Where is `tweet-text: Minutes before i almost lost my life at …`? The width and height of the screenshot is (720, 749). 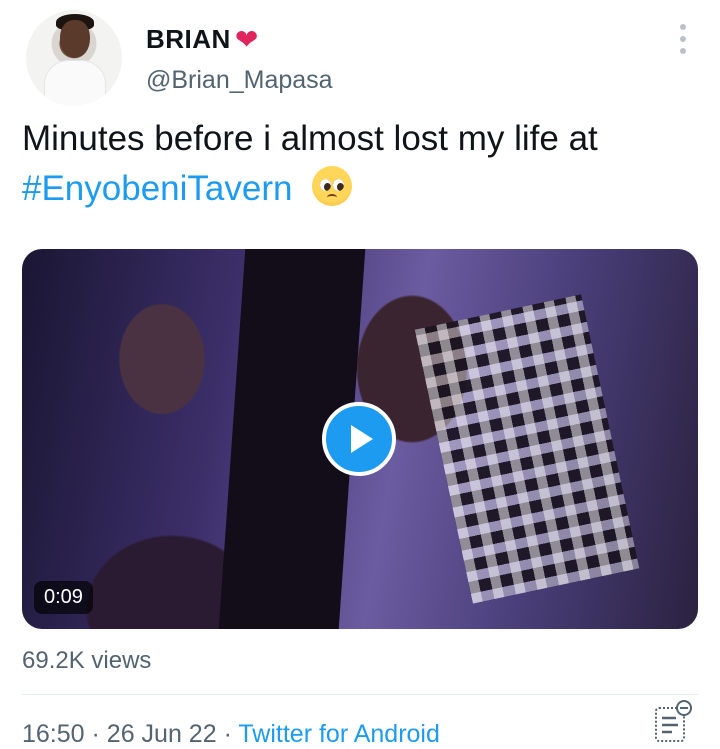
tweet-text: Minutes before i almost lost my life at … is located at coordinates (362, 164).